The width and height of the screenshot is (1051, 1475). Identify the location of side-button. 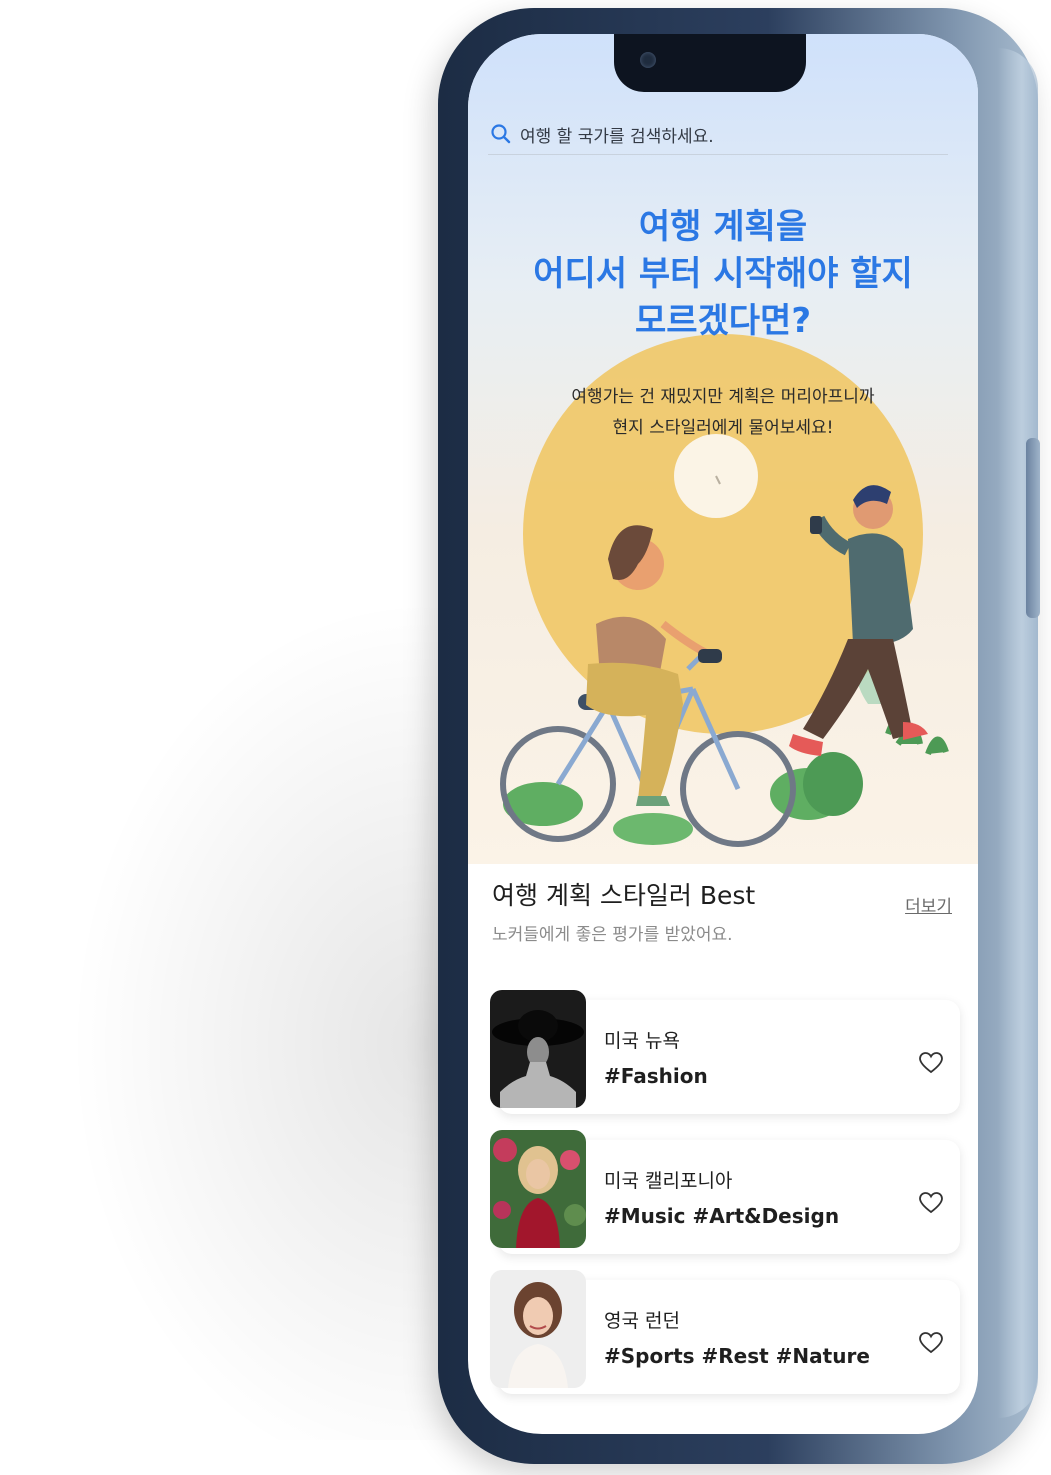
(1033, 528).